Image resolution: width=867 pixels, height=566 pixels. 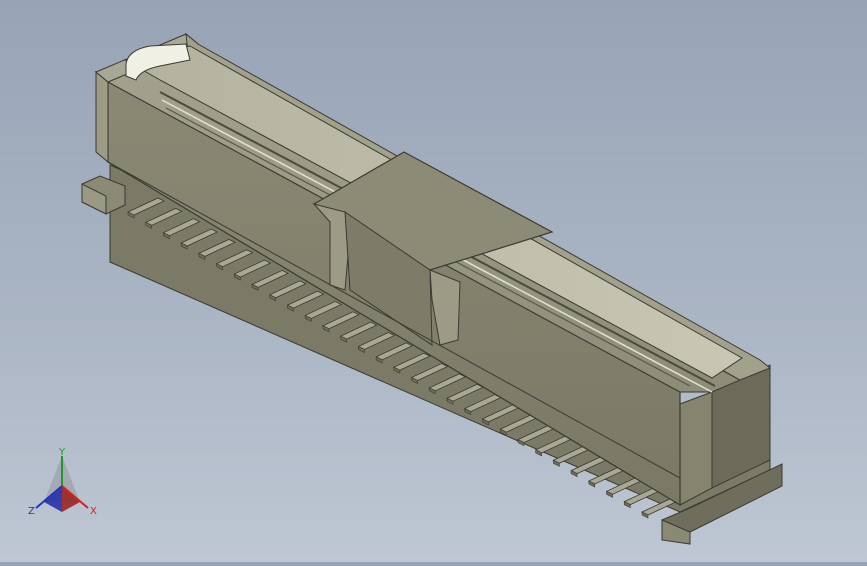 What do you see at coordinates (62, 452) in the screenshot?
I see `triad-y-label: Y` at bounding box center [62, 452].